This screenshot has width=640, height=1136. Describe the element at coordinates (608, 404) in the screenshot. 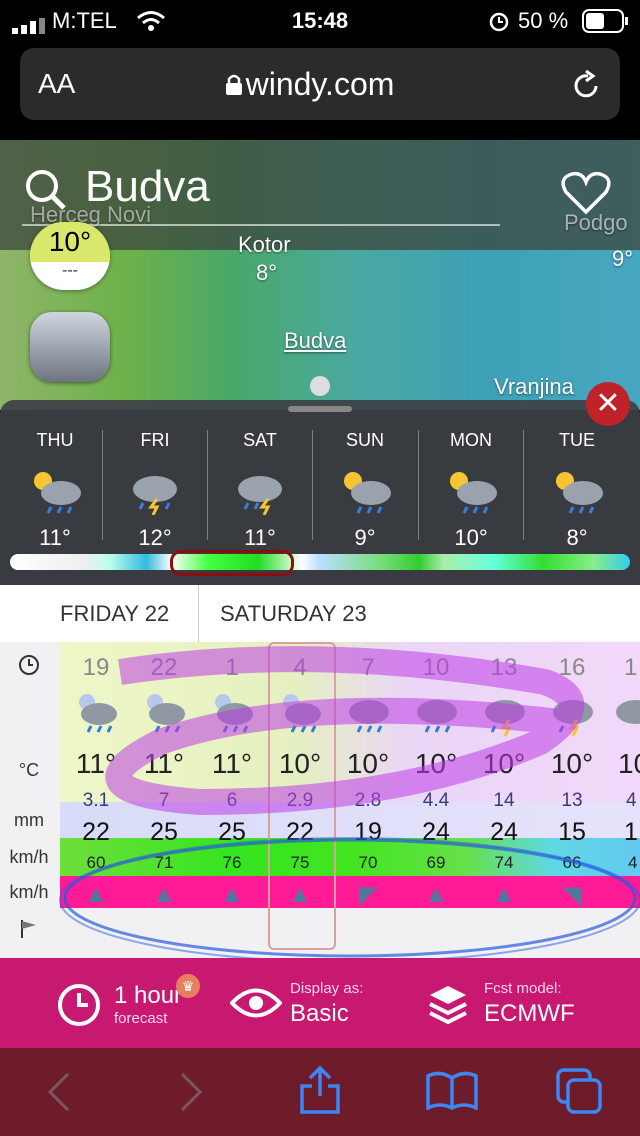

I see `close-button: ✕` at that location.